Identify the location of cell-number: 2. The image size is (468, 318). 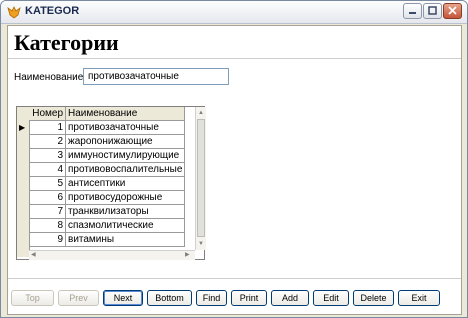
(47, 141).